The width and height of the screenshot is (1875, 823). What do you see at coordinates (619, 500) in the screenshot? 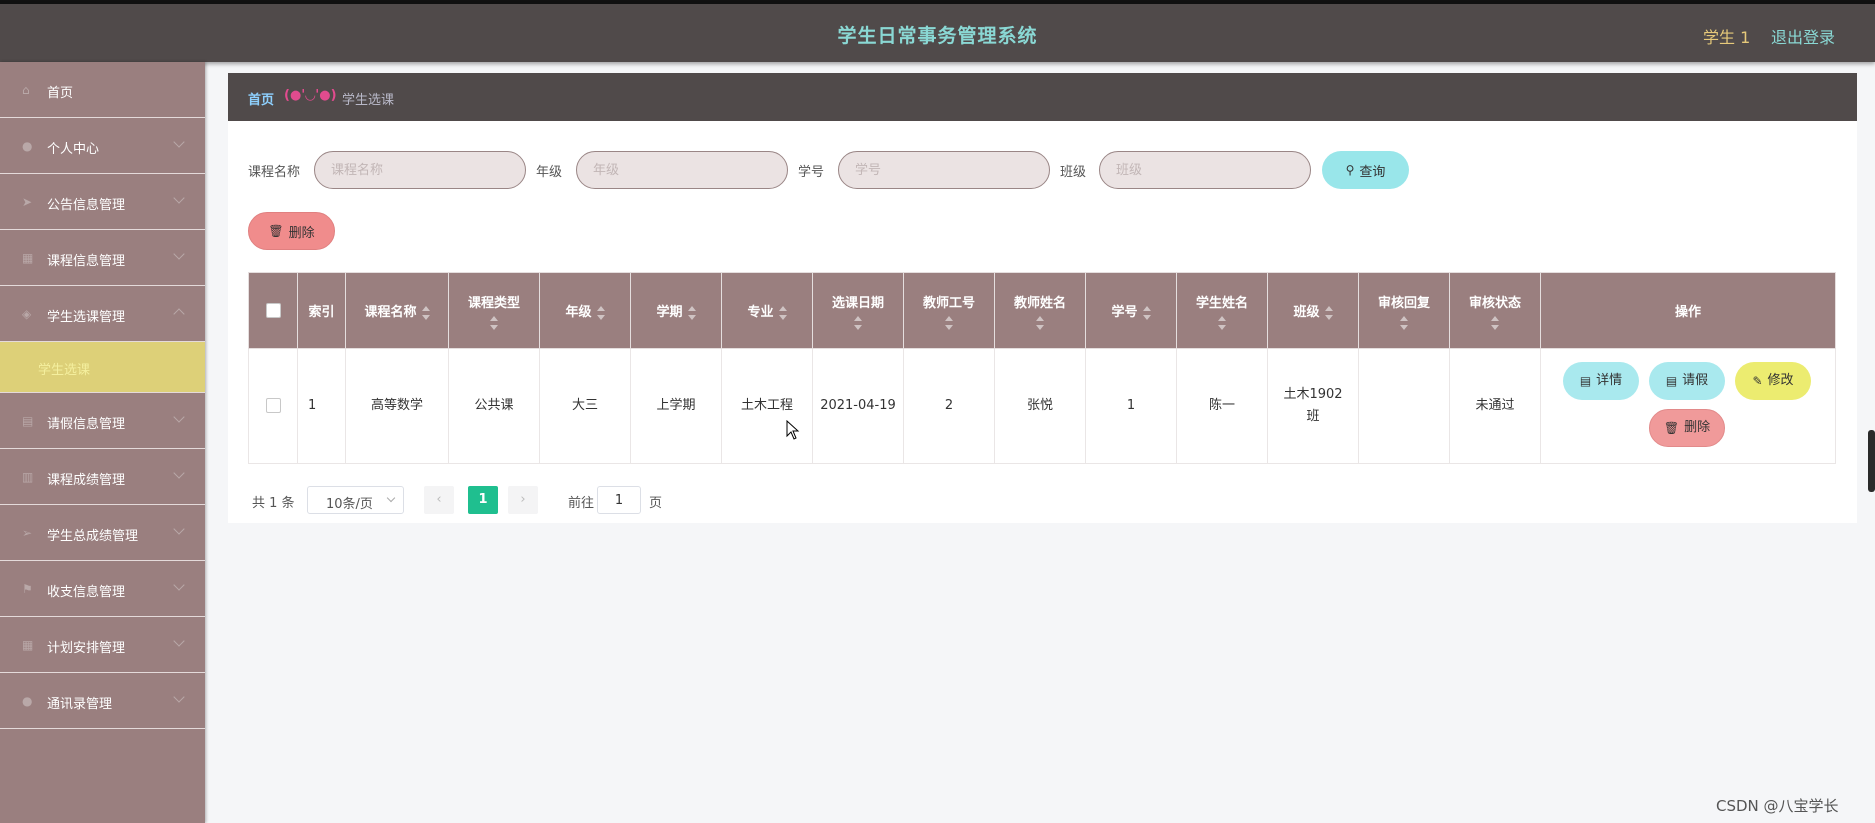
I see `goto-page-input` at bounding box center [619, 500].